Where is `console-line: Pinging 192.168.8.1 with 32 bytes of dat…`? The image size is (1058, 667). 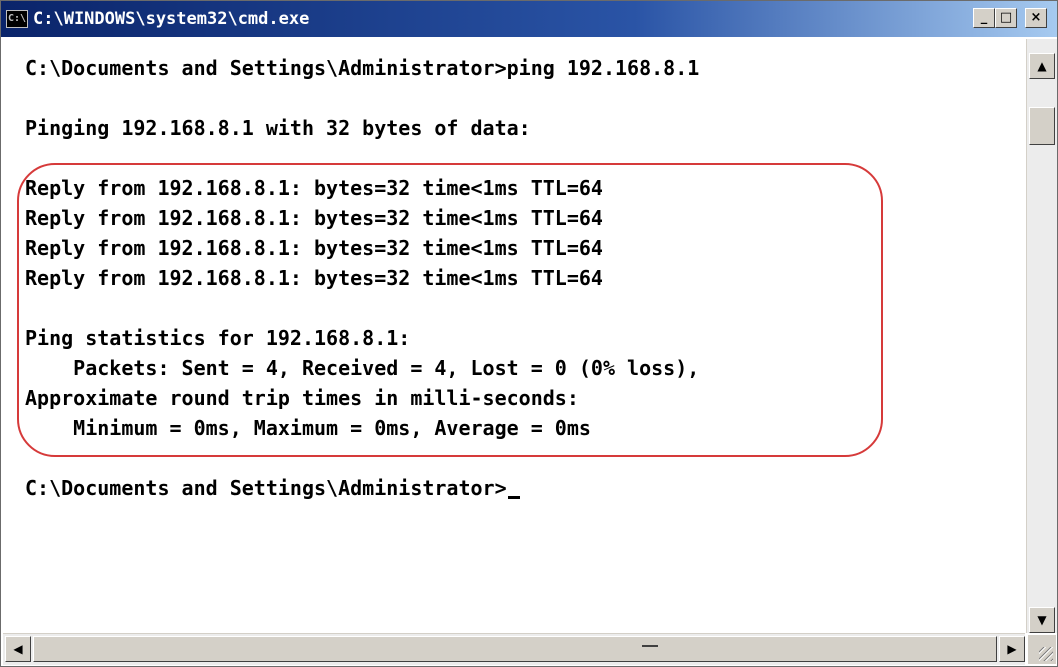 console-line: Pinging 192.168.8.1 with 32 bytes of dat… is located at coordinates (278, 128).